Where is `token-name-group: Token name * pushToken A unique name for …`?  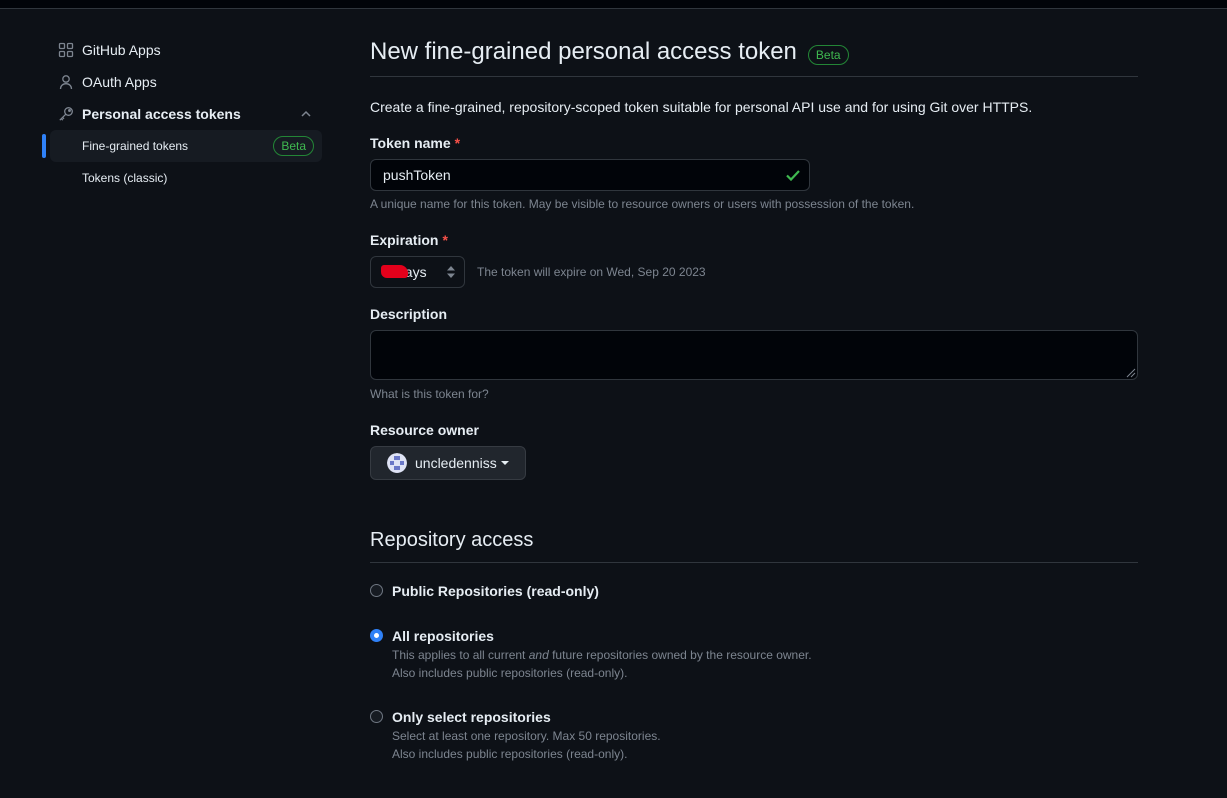
token-name-group: Token name * pushToken A unique name for … is located at coordinates (754, 173).